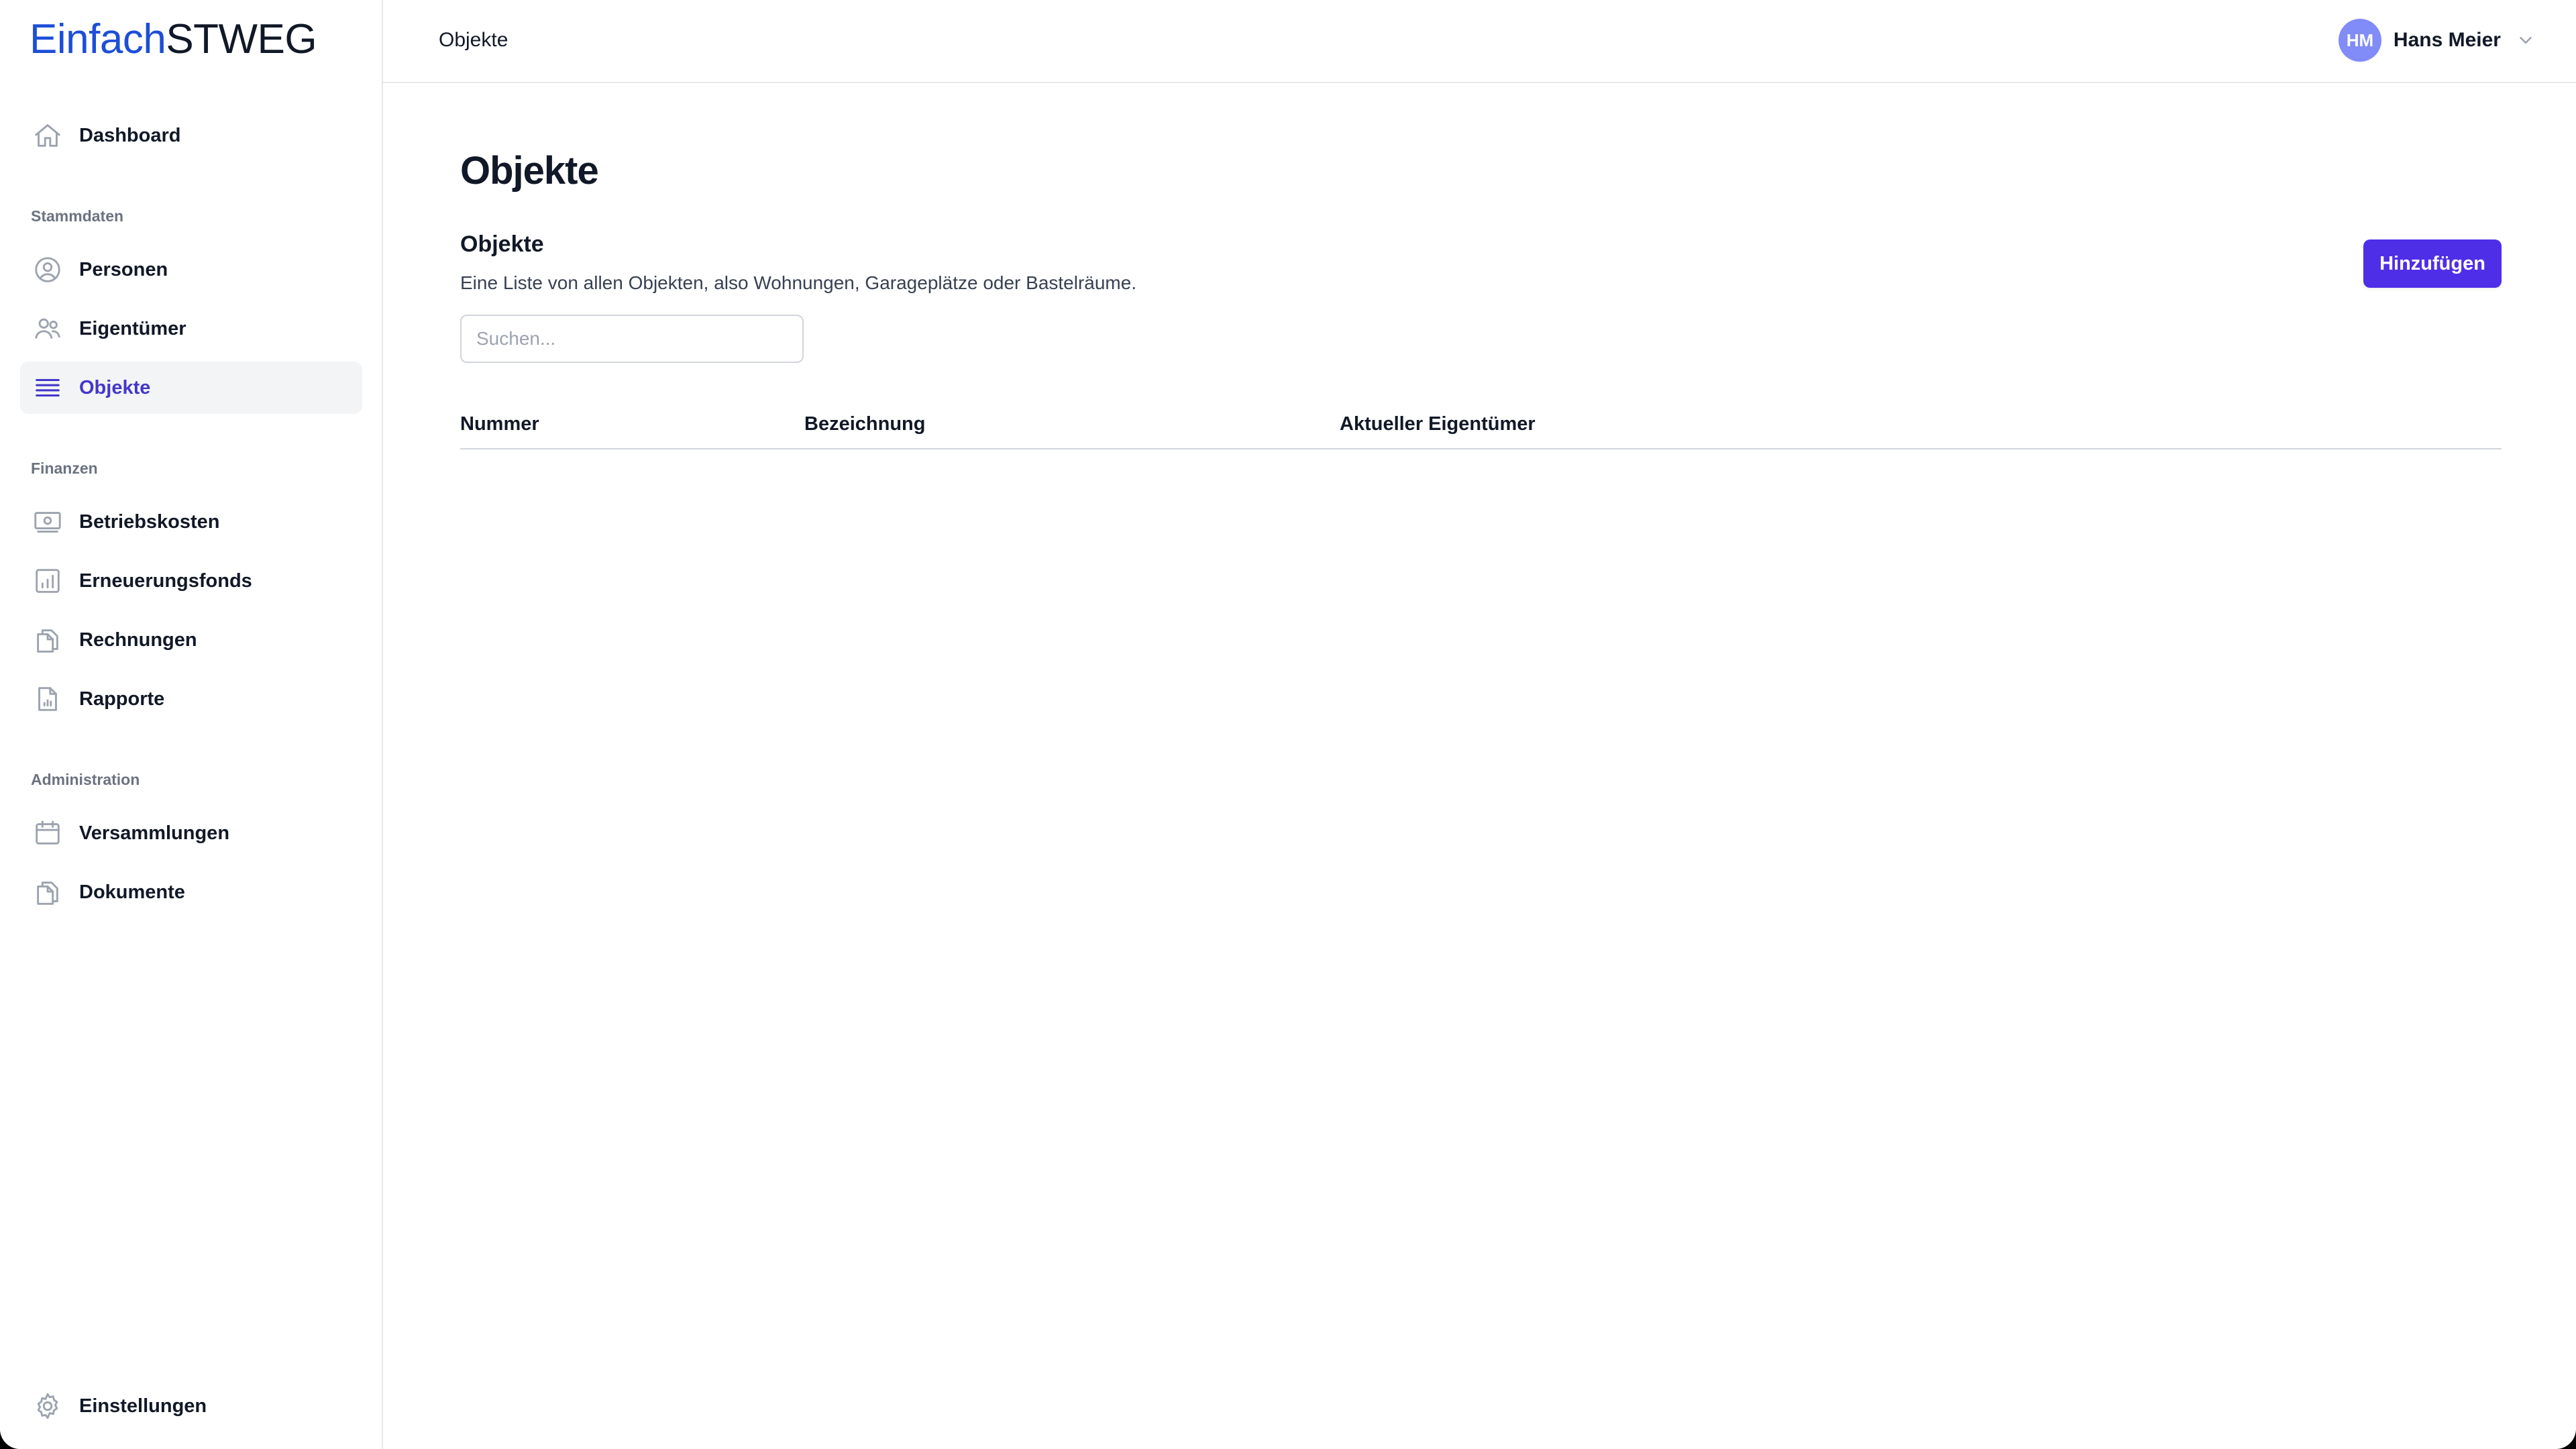  I want to click on app-logo: EinfachSTWEG, so click(173, 39).